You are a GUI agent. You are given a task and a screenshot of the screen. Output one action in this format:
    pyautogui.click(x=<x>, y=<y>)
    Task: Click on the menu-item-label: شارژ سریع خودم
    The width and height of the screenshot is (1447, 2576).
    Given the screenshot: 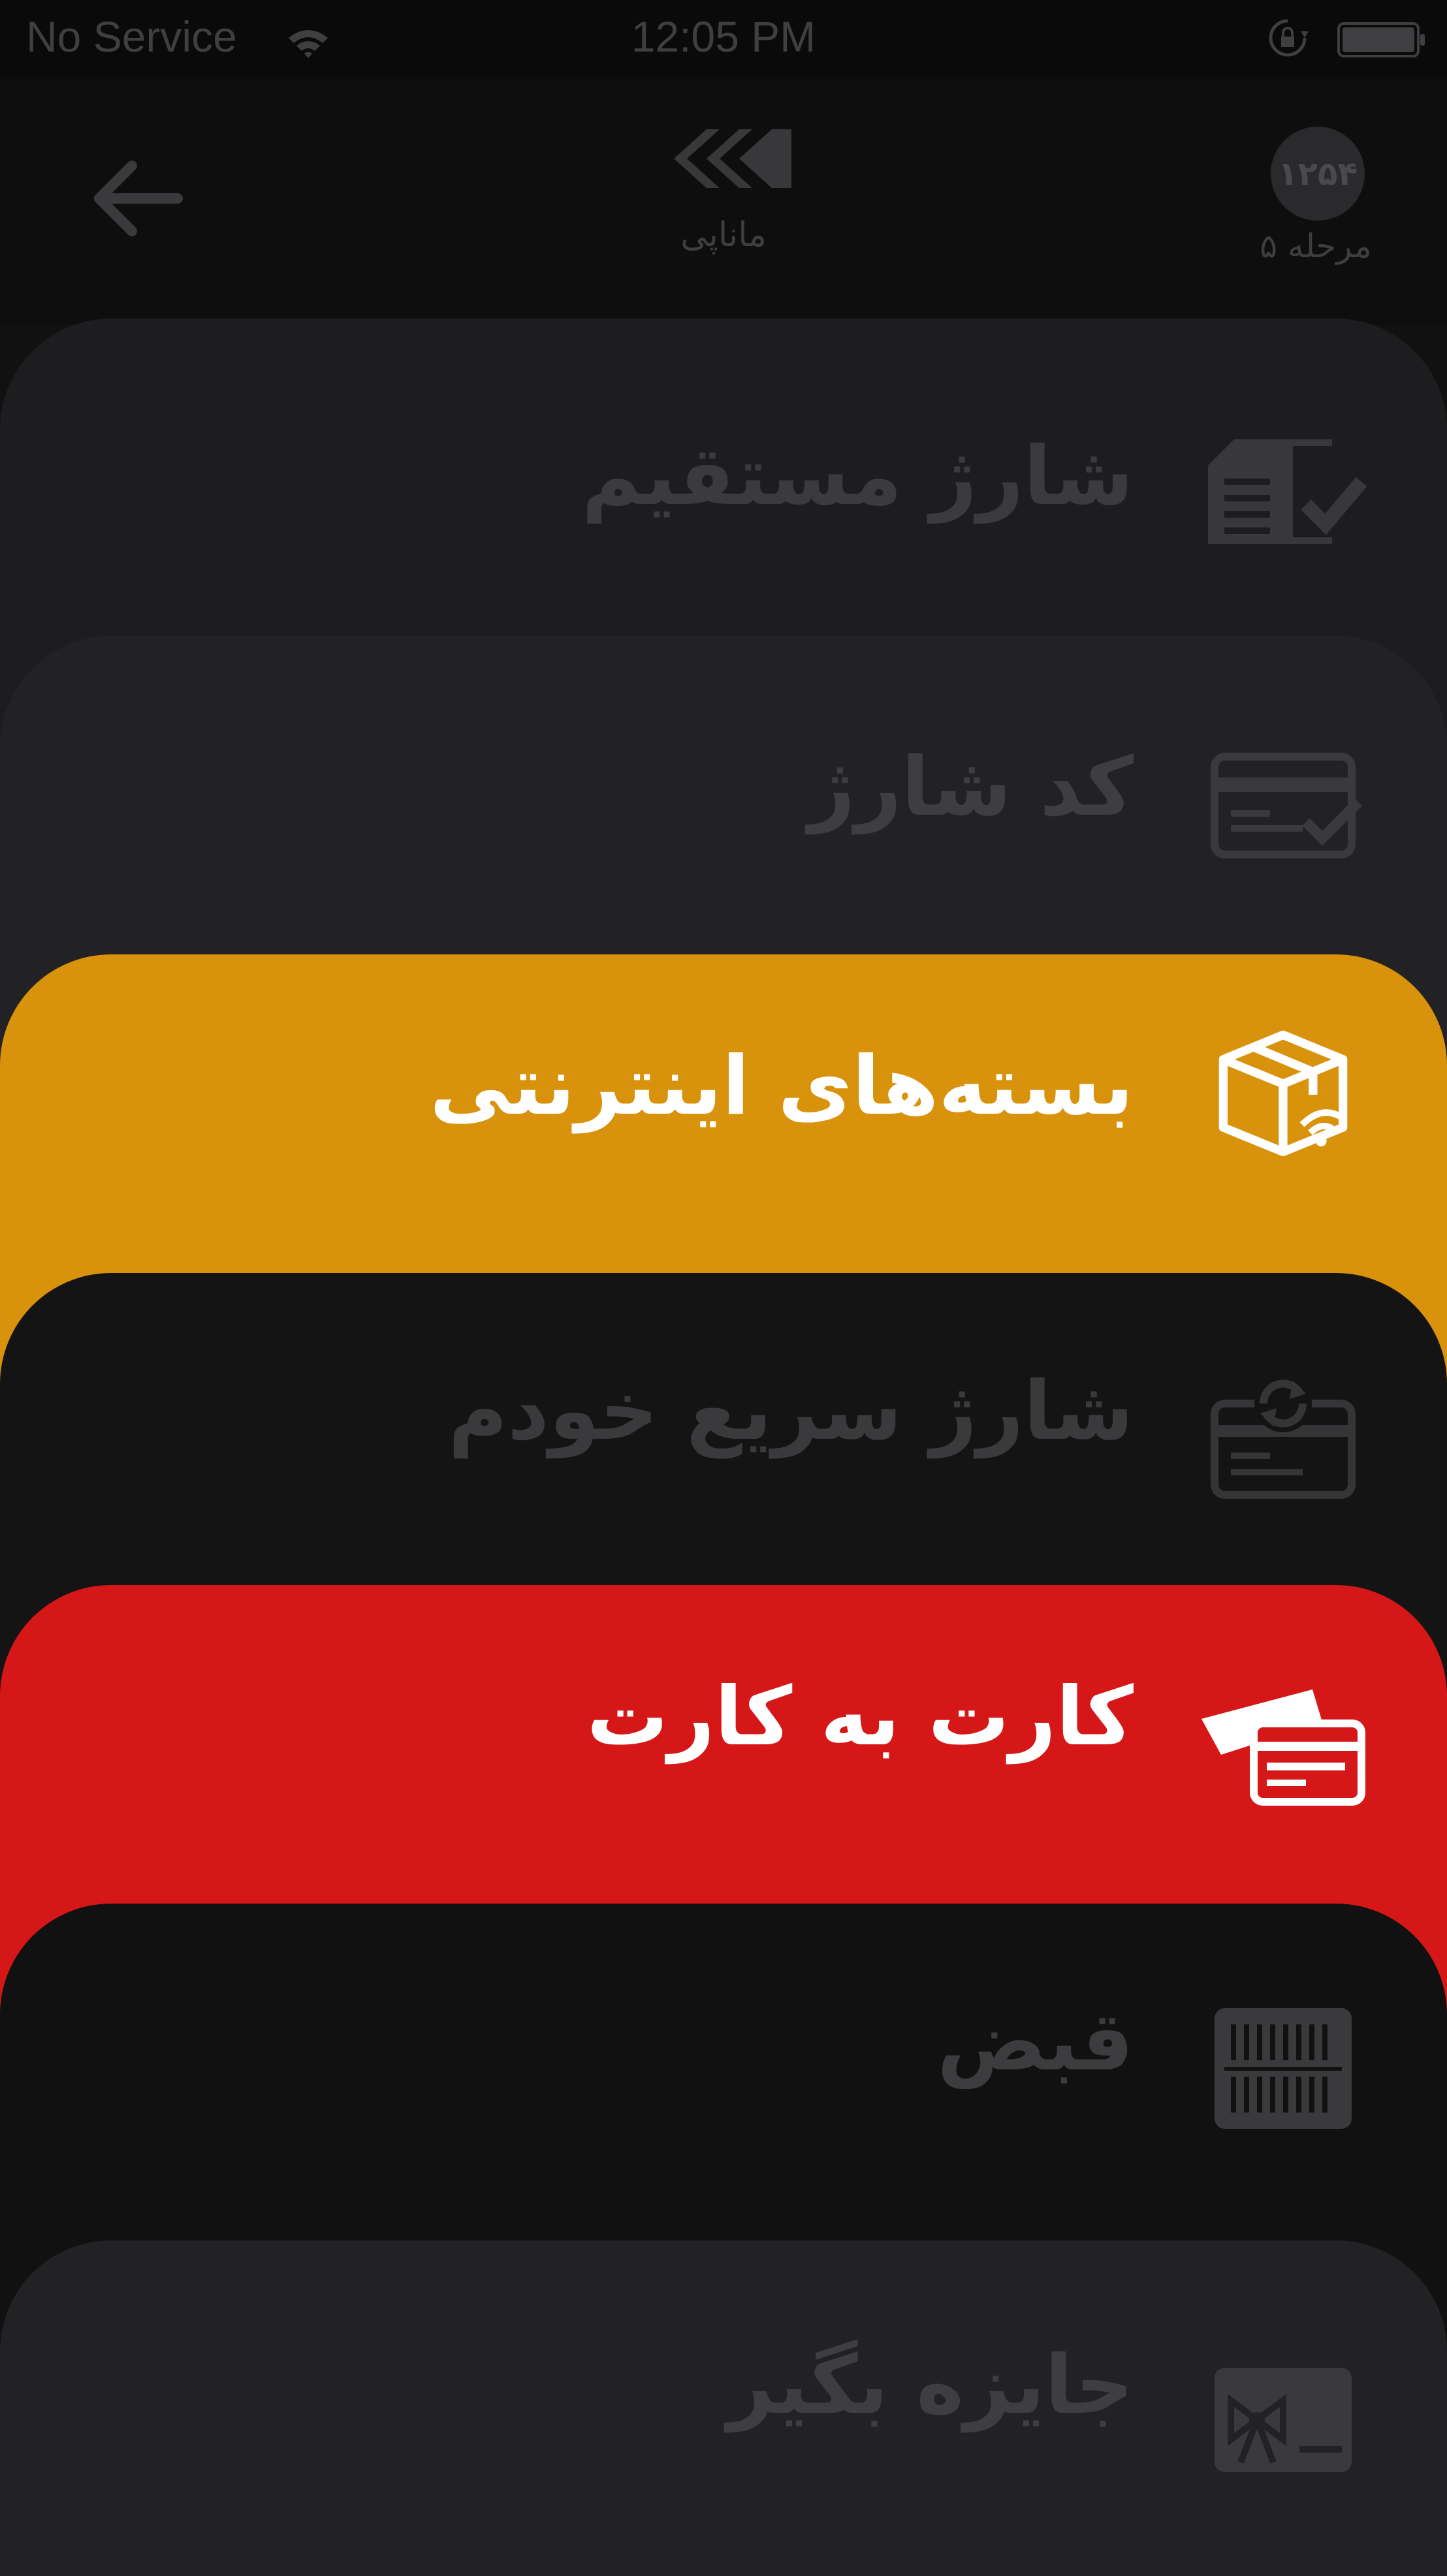 What is the action you would take?
    pyautogui.click(x=791, y=1411)
    